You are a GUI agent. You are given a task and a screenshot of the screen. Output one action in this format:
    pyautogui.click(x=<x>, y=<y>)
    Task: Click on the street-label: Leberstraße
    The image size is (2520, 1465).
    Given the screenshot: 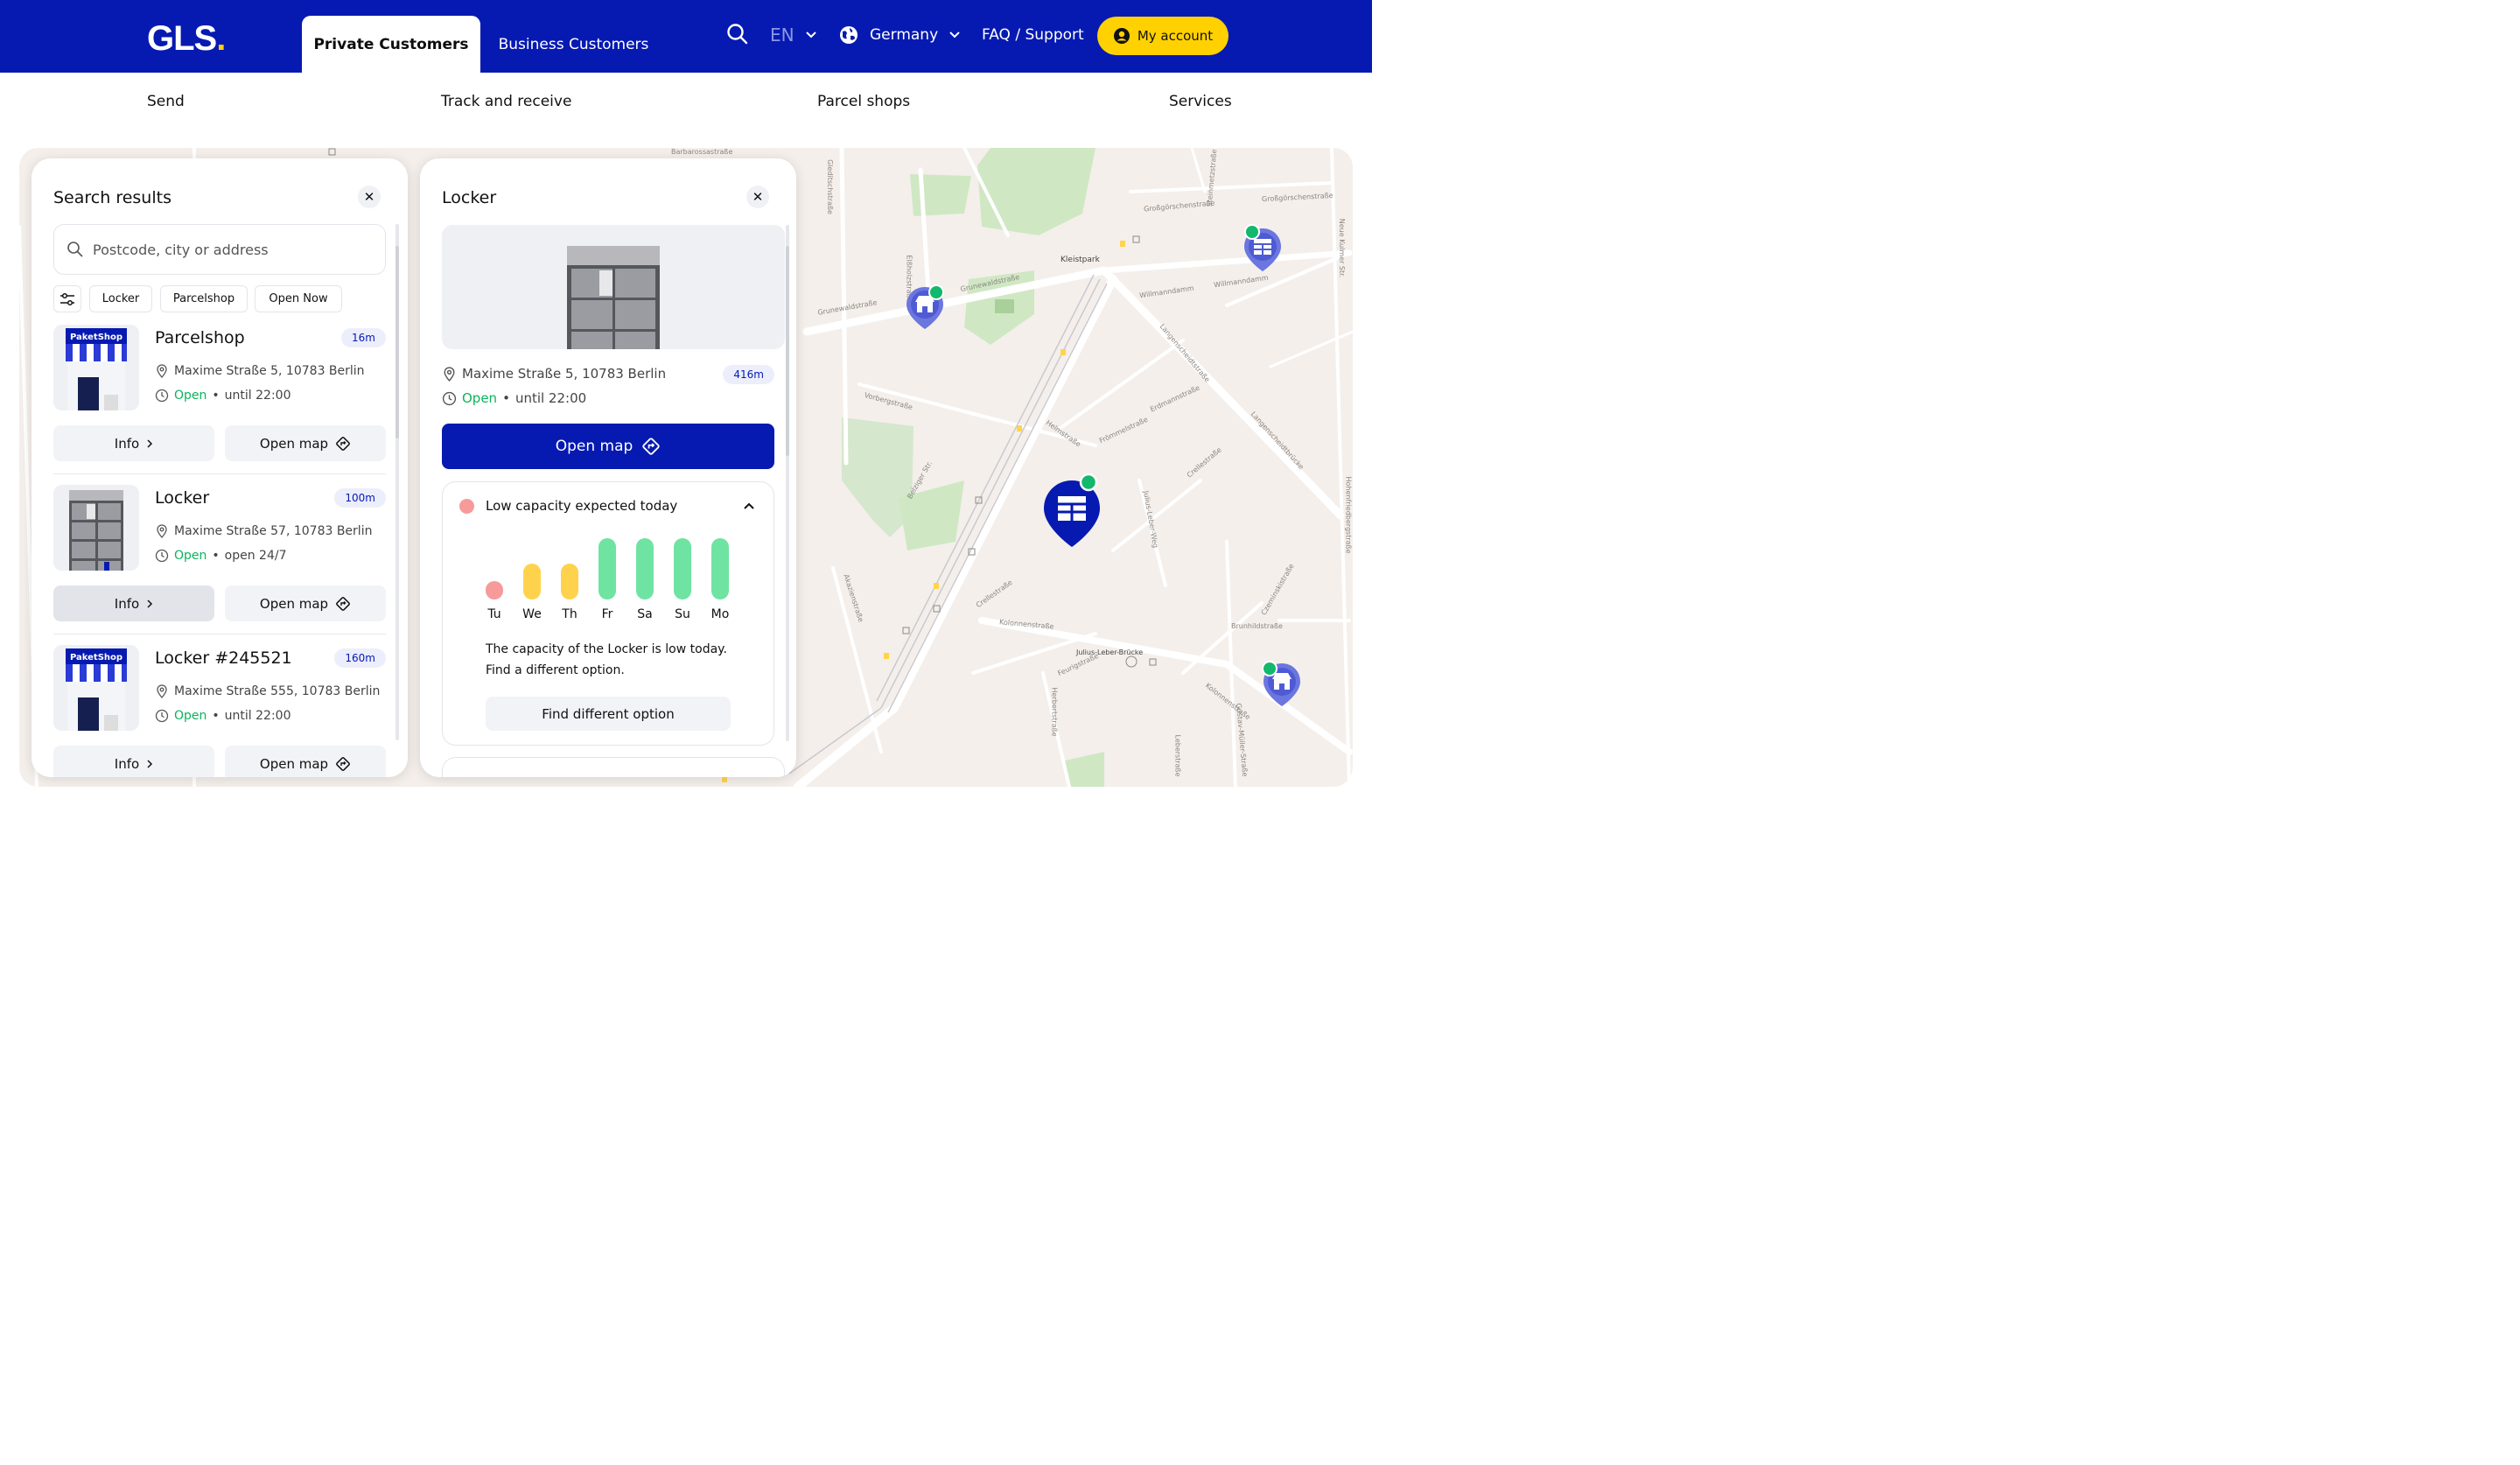 What is the action you would take?
    pyautogui.click(x=1177, y=755)
    